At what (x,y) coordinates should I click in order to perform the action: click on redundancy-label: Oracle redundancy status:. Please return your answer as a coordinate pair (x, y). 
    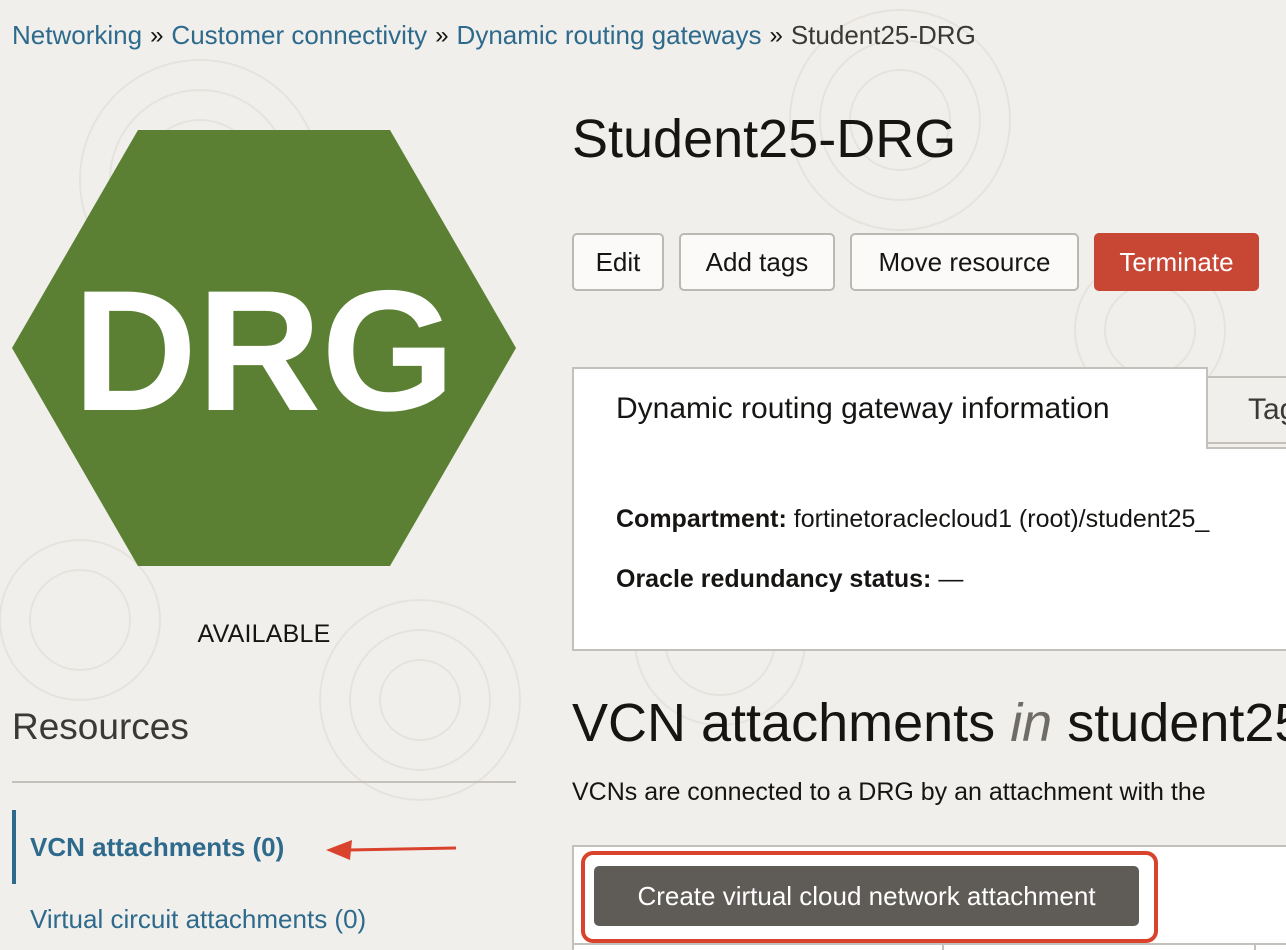
    Looking at the image, I should click on (774, 579).